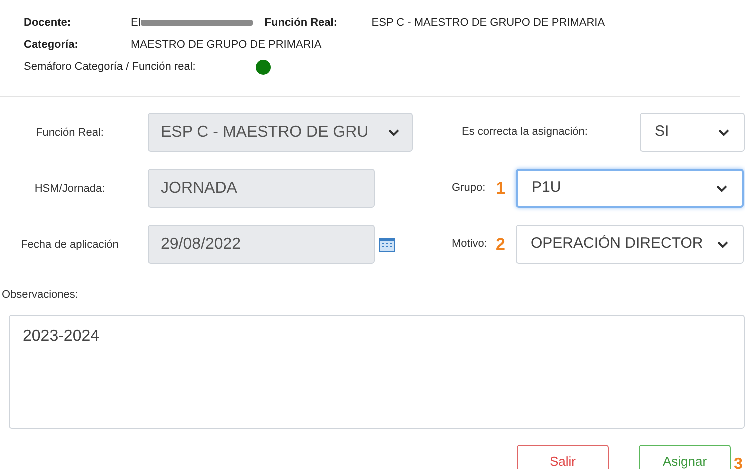 Image resolution: width=745 pixels, height=469 pixels. Describe the element at coordinates (41, 295) in the screenshot. I see `field-label: Observaciones:` at that location.